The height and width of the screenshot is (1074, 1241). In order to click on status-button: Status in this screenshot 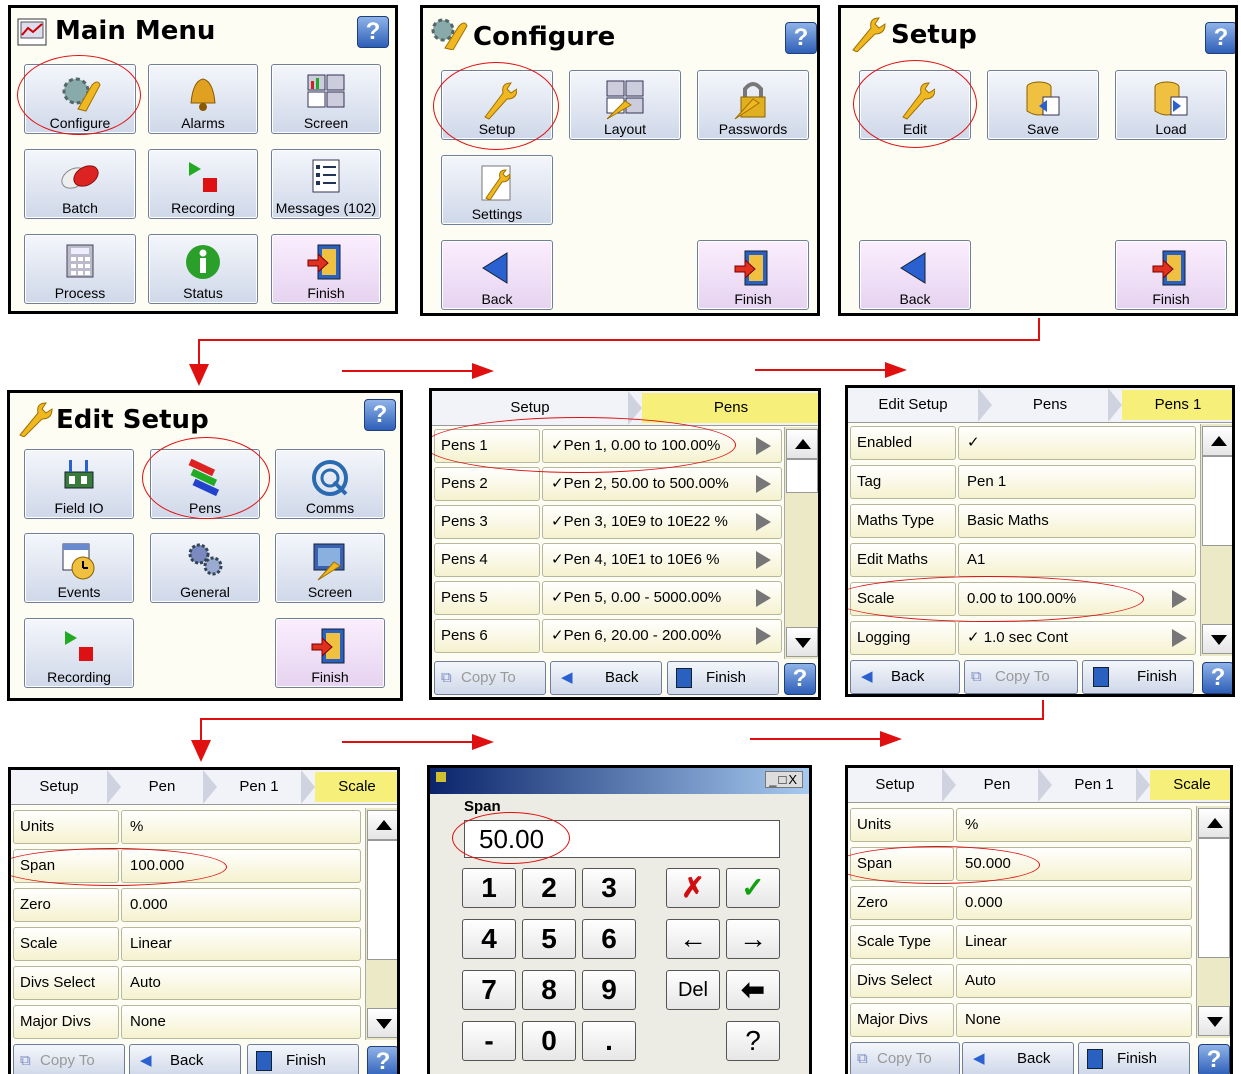, I will do `click(203, 269)`.